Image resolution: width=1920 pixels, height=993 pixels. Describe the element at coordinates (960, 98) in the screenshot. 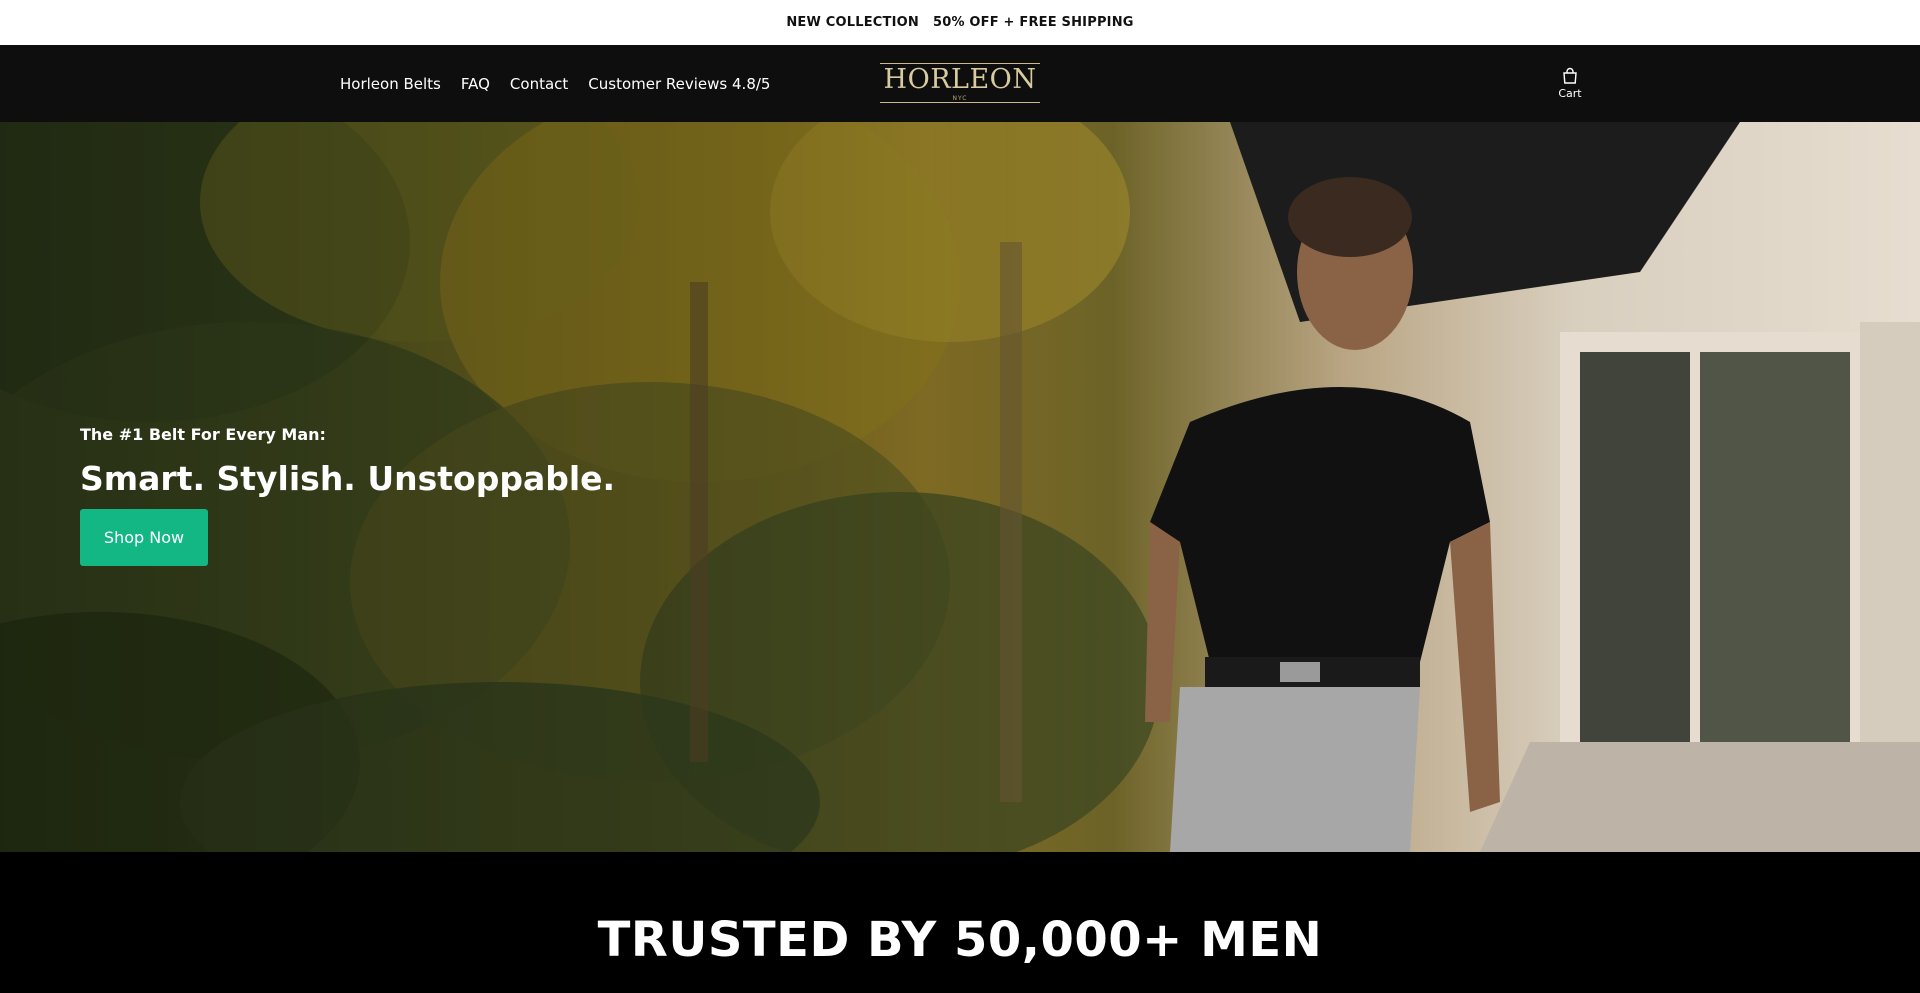

I see `logo-subtext: NYC` at that location.